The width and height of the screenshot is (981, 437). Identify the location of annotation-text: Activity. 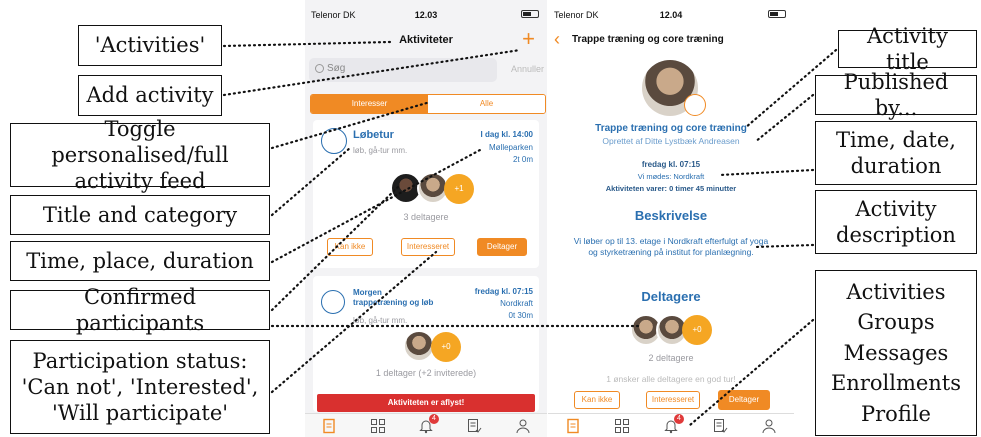
(896, 208).